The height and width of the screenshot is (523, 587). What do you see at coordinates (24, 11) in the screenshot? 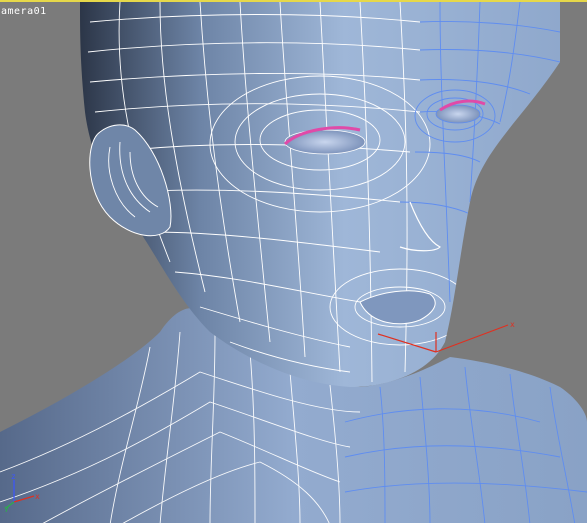
I see `viewport-label: amera01` at bounding box center [24, 11].